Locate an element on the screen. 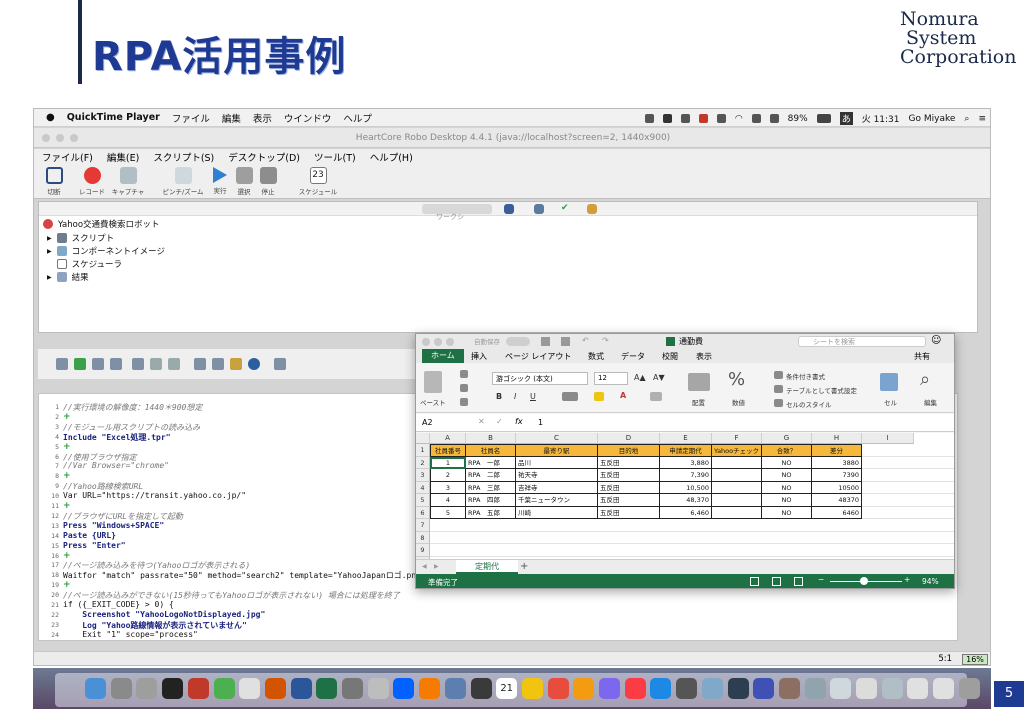 Image resolution: width=1024 pixels, height=709 pixels. smiley-icon: ☺ is located at coordinates (936, 340).